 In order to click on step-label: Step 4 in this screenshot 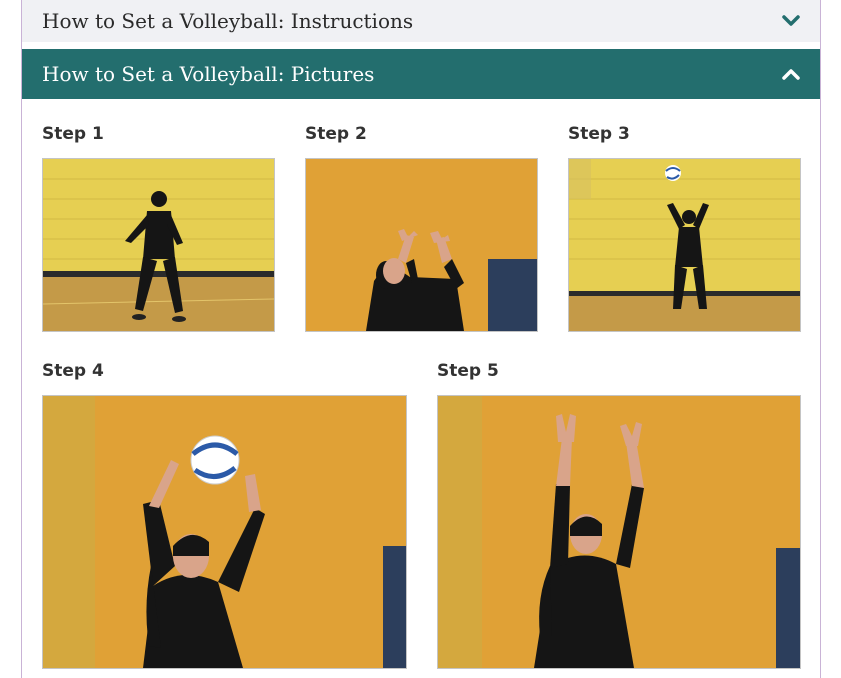, I will do `click(73, 371)`.